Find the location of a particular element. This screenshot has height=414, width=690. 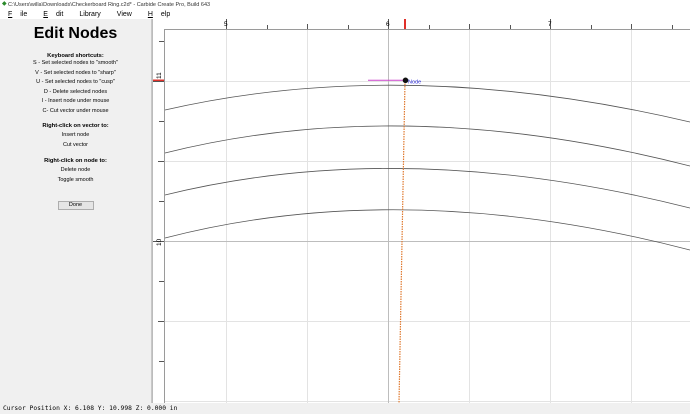

done-button: Done is located at coordinates (75, 205).